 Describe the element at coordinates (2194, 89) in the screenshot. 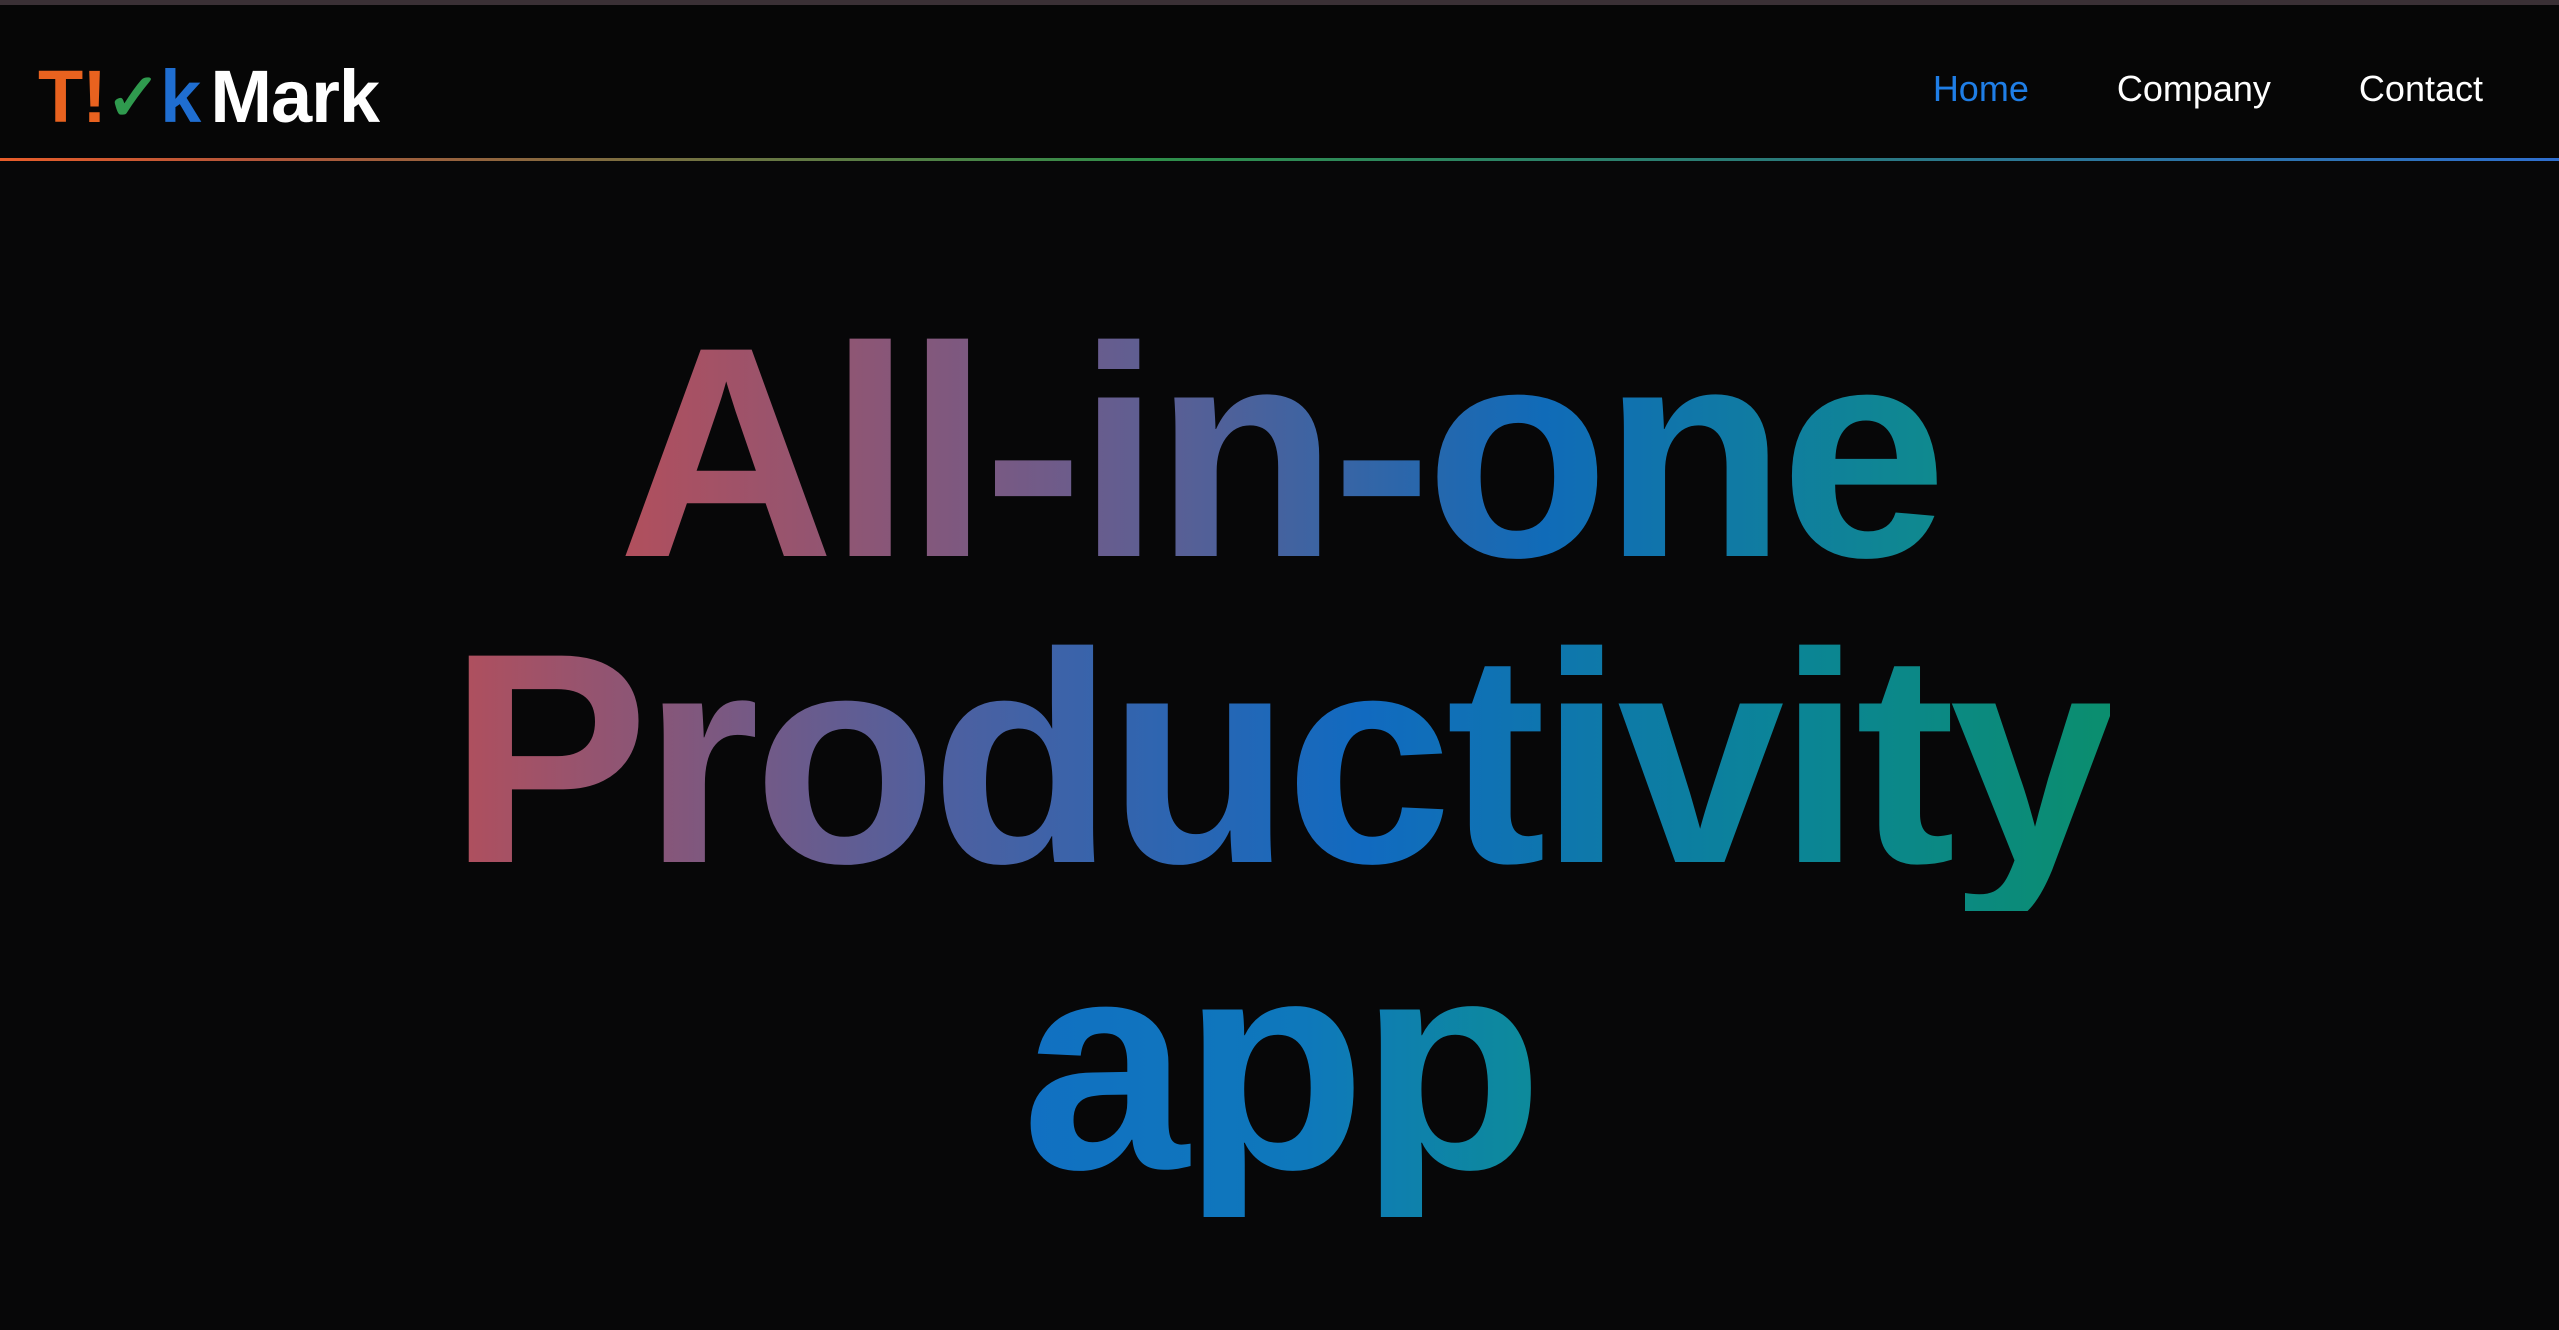

I see `nav-company-link: Company` at that location.